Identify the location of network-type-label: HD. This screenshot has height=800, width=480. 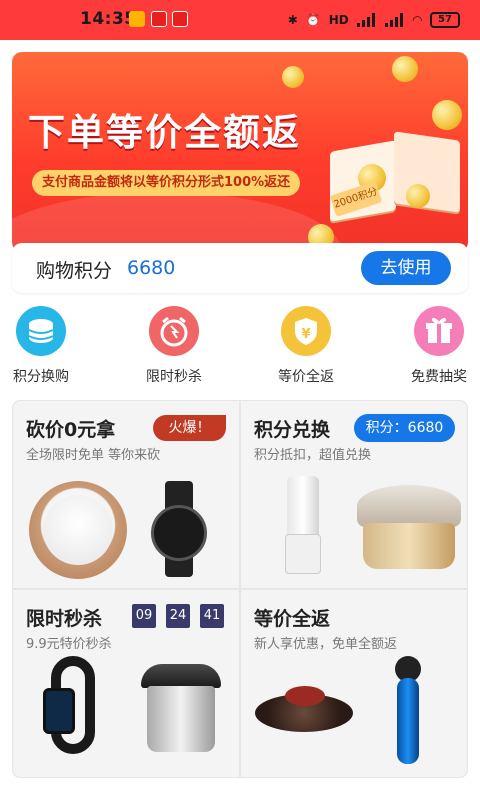
(338, 20).